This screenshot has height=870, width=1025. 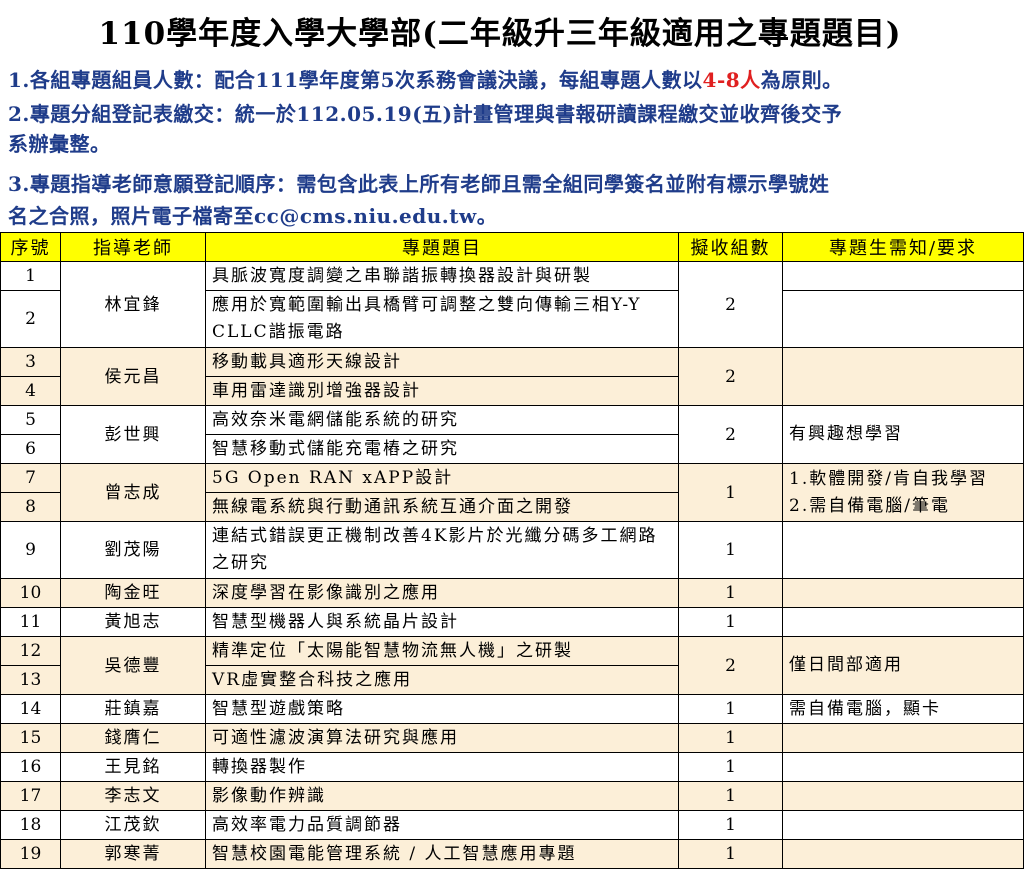 I want to click on topic-cell: 5G Open RAN xAPP設計, so click(x=442, y=478).